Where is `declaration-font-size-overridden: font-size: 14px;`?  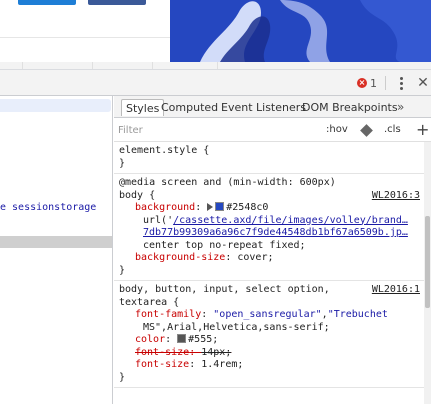 declaration-font-size-overridden: font-size: 14px; is located at coordinates (269, 353).